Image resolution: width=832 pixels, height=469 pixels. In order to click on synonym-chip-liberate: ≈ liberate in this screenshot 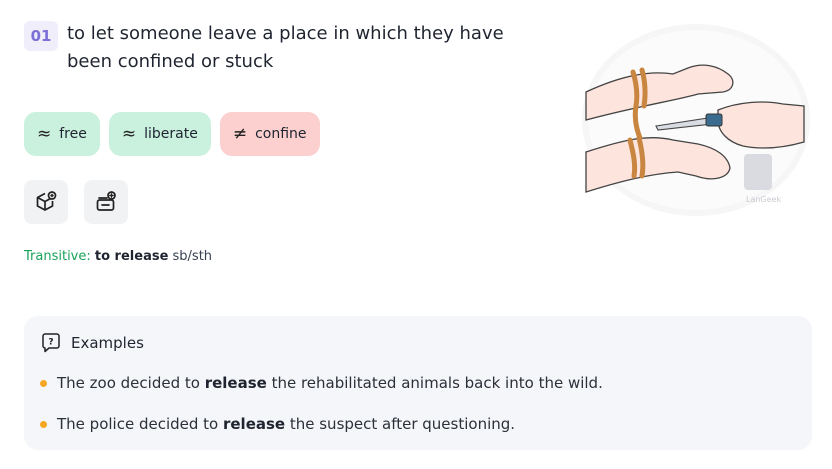, I will do `click(159, 134)`.